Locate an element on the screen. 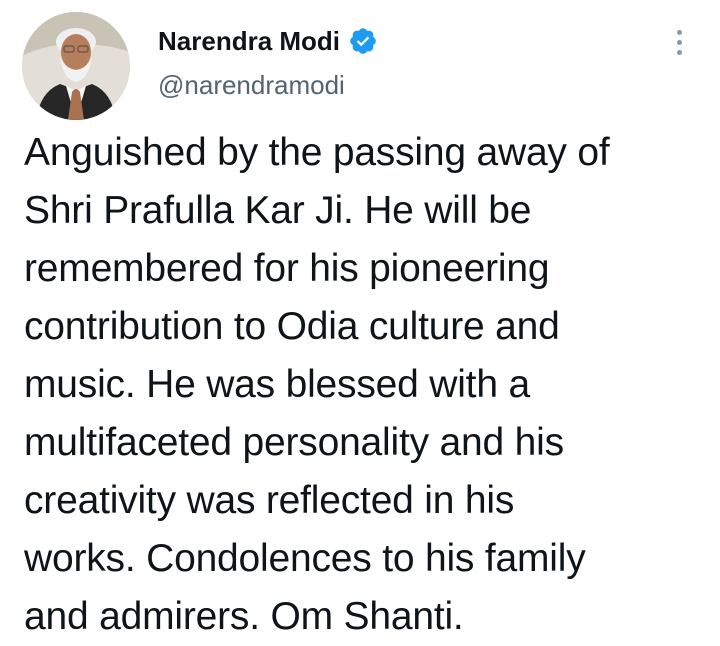  tweet-text-line: multifaceted personality and his is located at coordinates (294, 442).